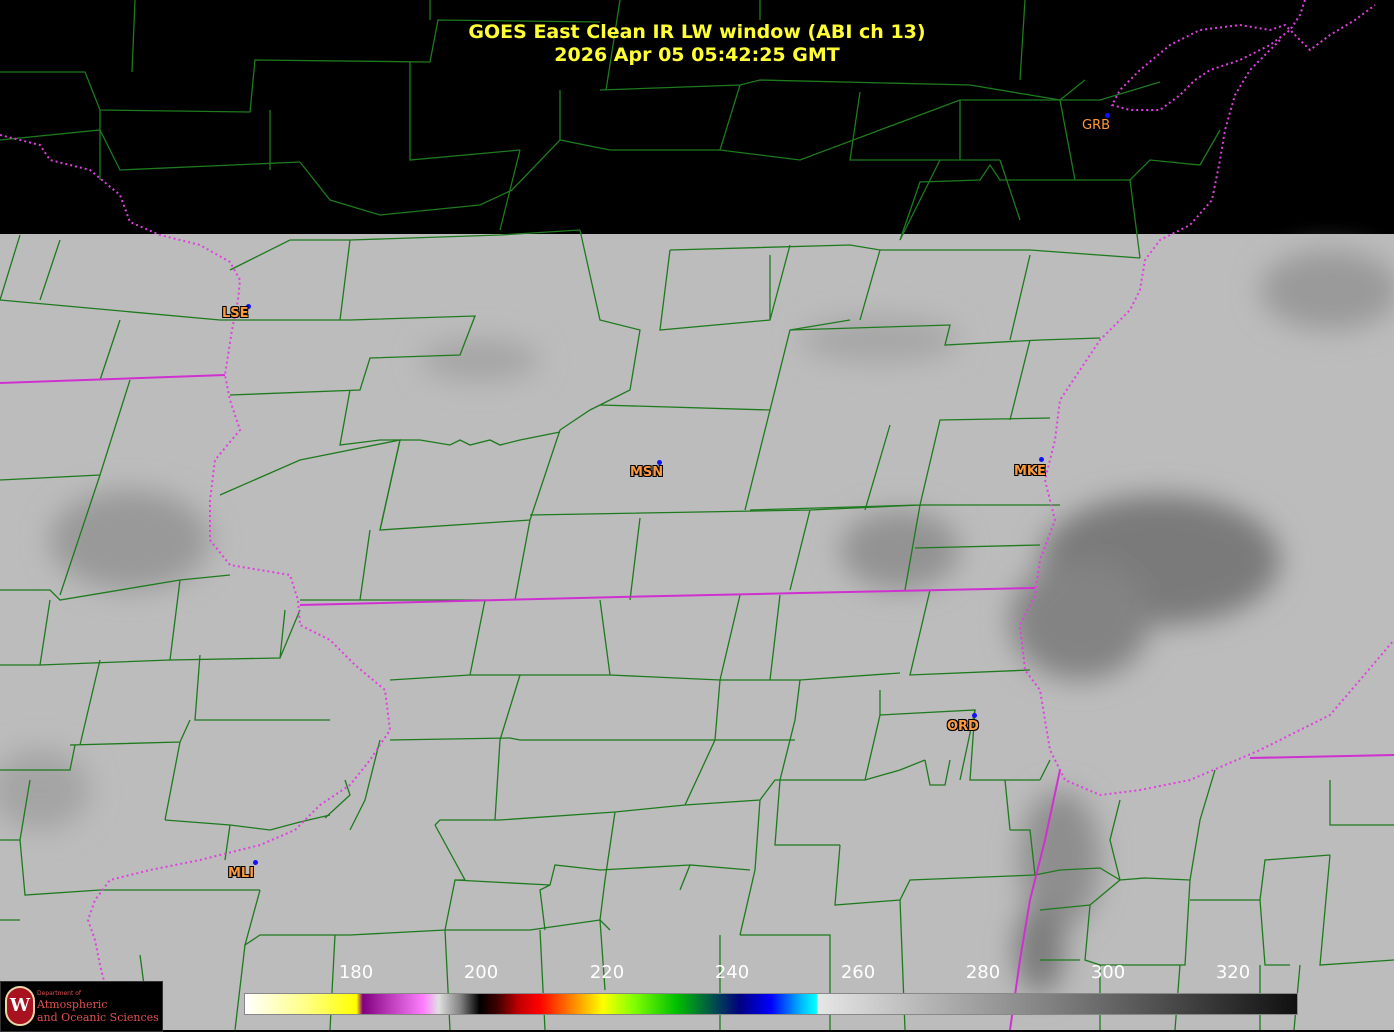 The width and height of the screenshot is (1394, 1032). What do you see at coordinates (241, 873) in the screenshot?
I see `city-label-mli: MLI` at bounding box center [241, 873].